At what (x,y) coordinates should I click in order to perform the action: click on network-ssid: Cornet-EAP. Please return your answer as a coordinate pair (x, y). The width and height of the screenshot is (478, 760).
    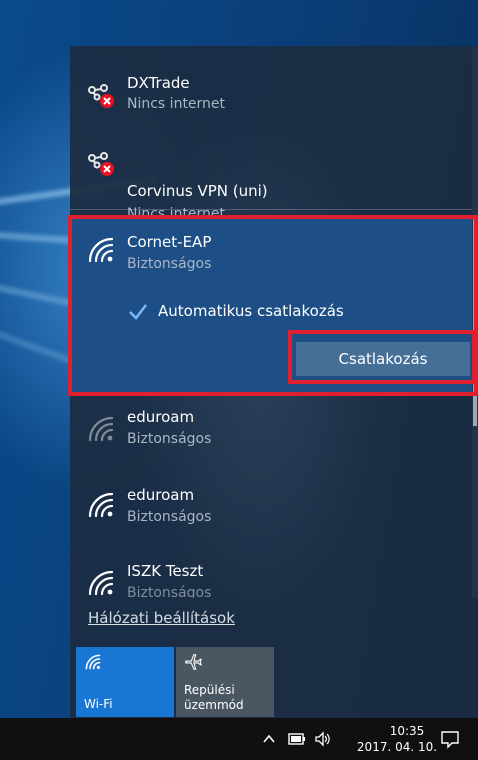
    Looking at the image, I should click on (169, 242).